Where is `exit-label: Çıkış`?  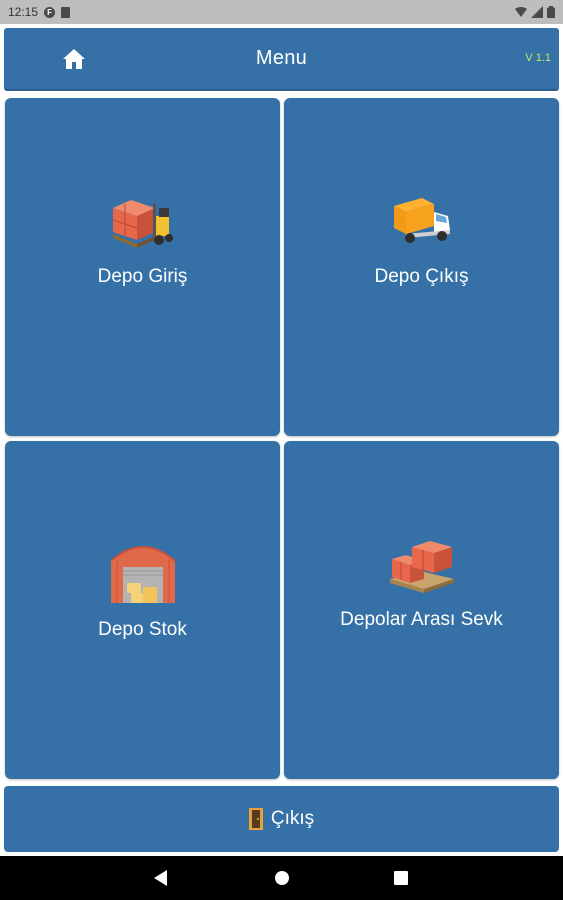 exit-label: Çıkış is located at coordinates (292, 818).